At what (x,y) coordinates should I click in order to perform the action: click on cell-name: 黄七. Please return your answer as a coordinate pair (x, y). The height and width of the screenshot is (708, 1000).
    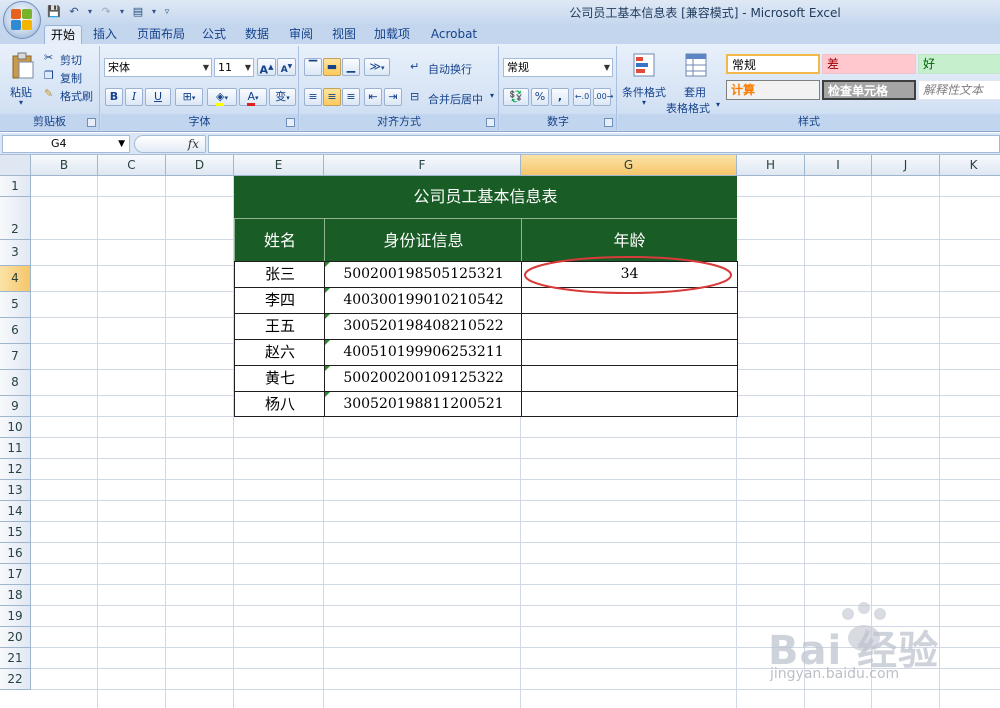
    Looking at the image, I should click on (279, 378).